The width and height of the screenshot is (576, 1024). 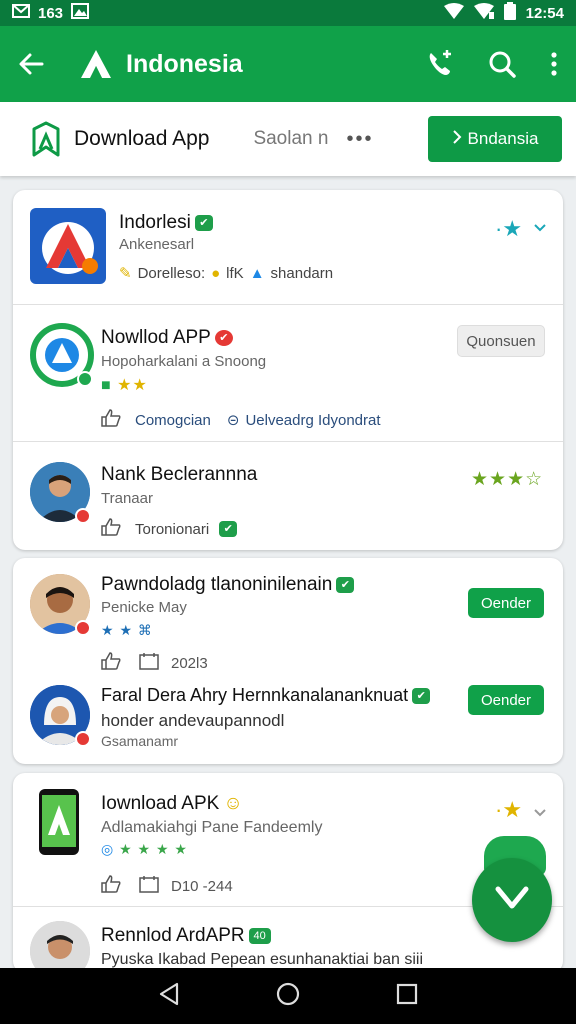 What do you see at coordinates (46, 139) in the screenshot?
I see `download-app-icon` at bounding box center [46, 139].